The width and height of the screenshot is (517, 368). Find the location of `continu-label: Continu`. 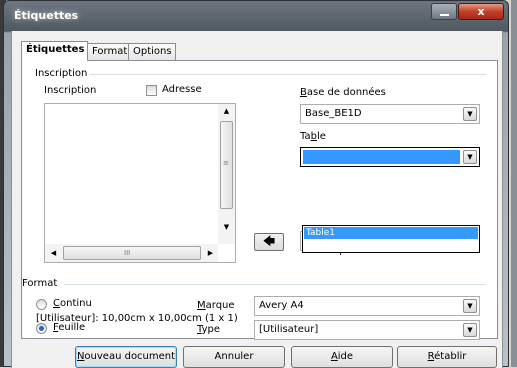

continu-label: Continu is located at coordinates (72, 303).